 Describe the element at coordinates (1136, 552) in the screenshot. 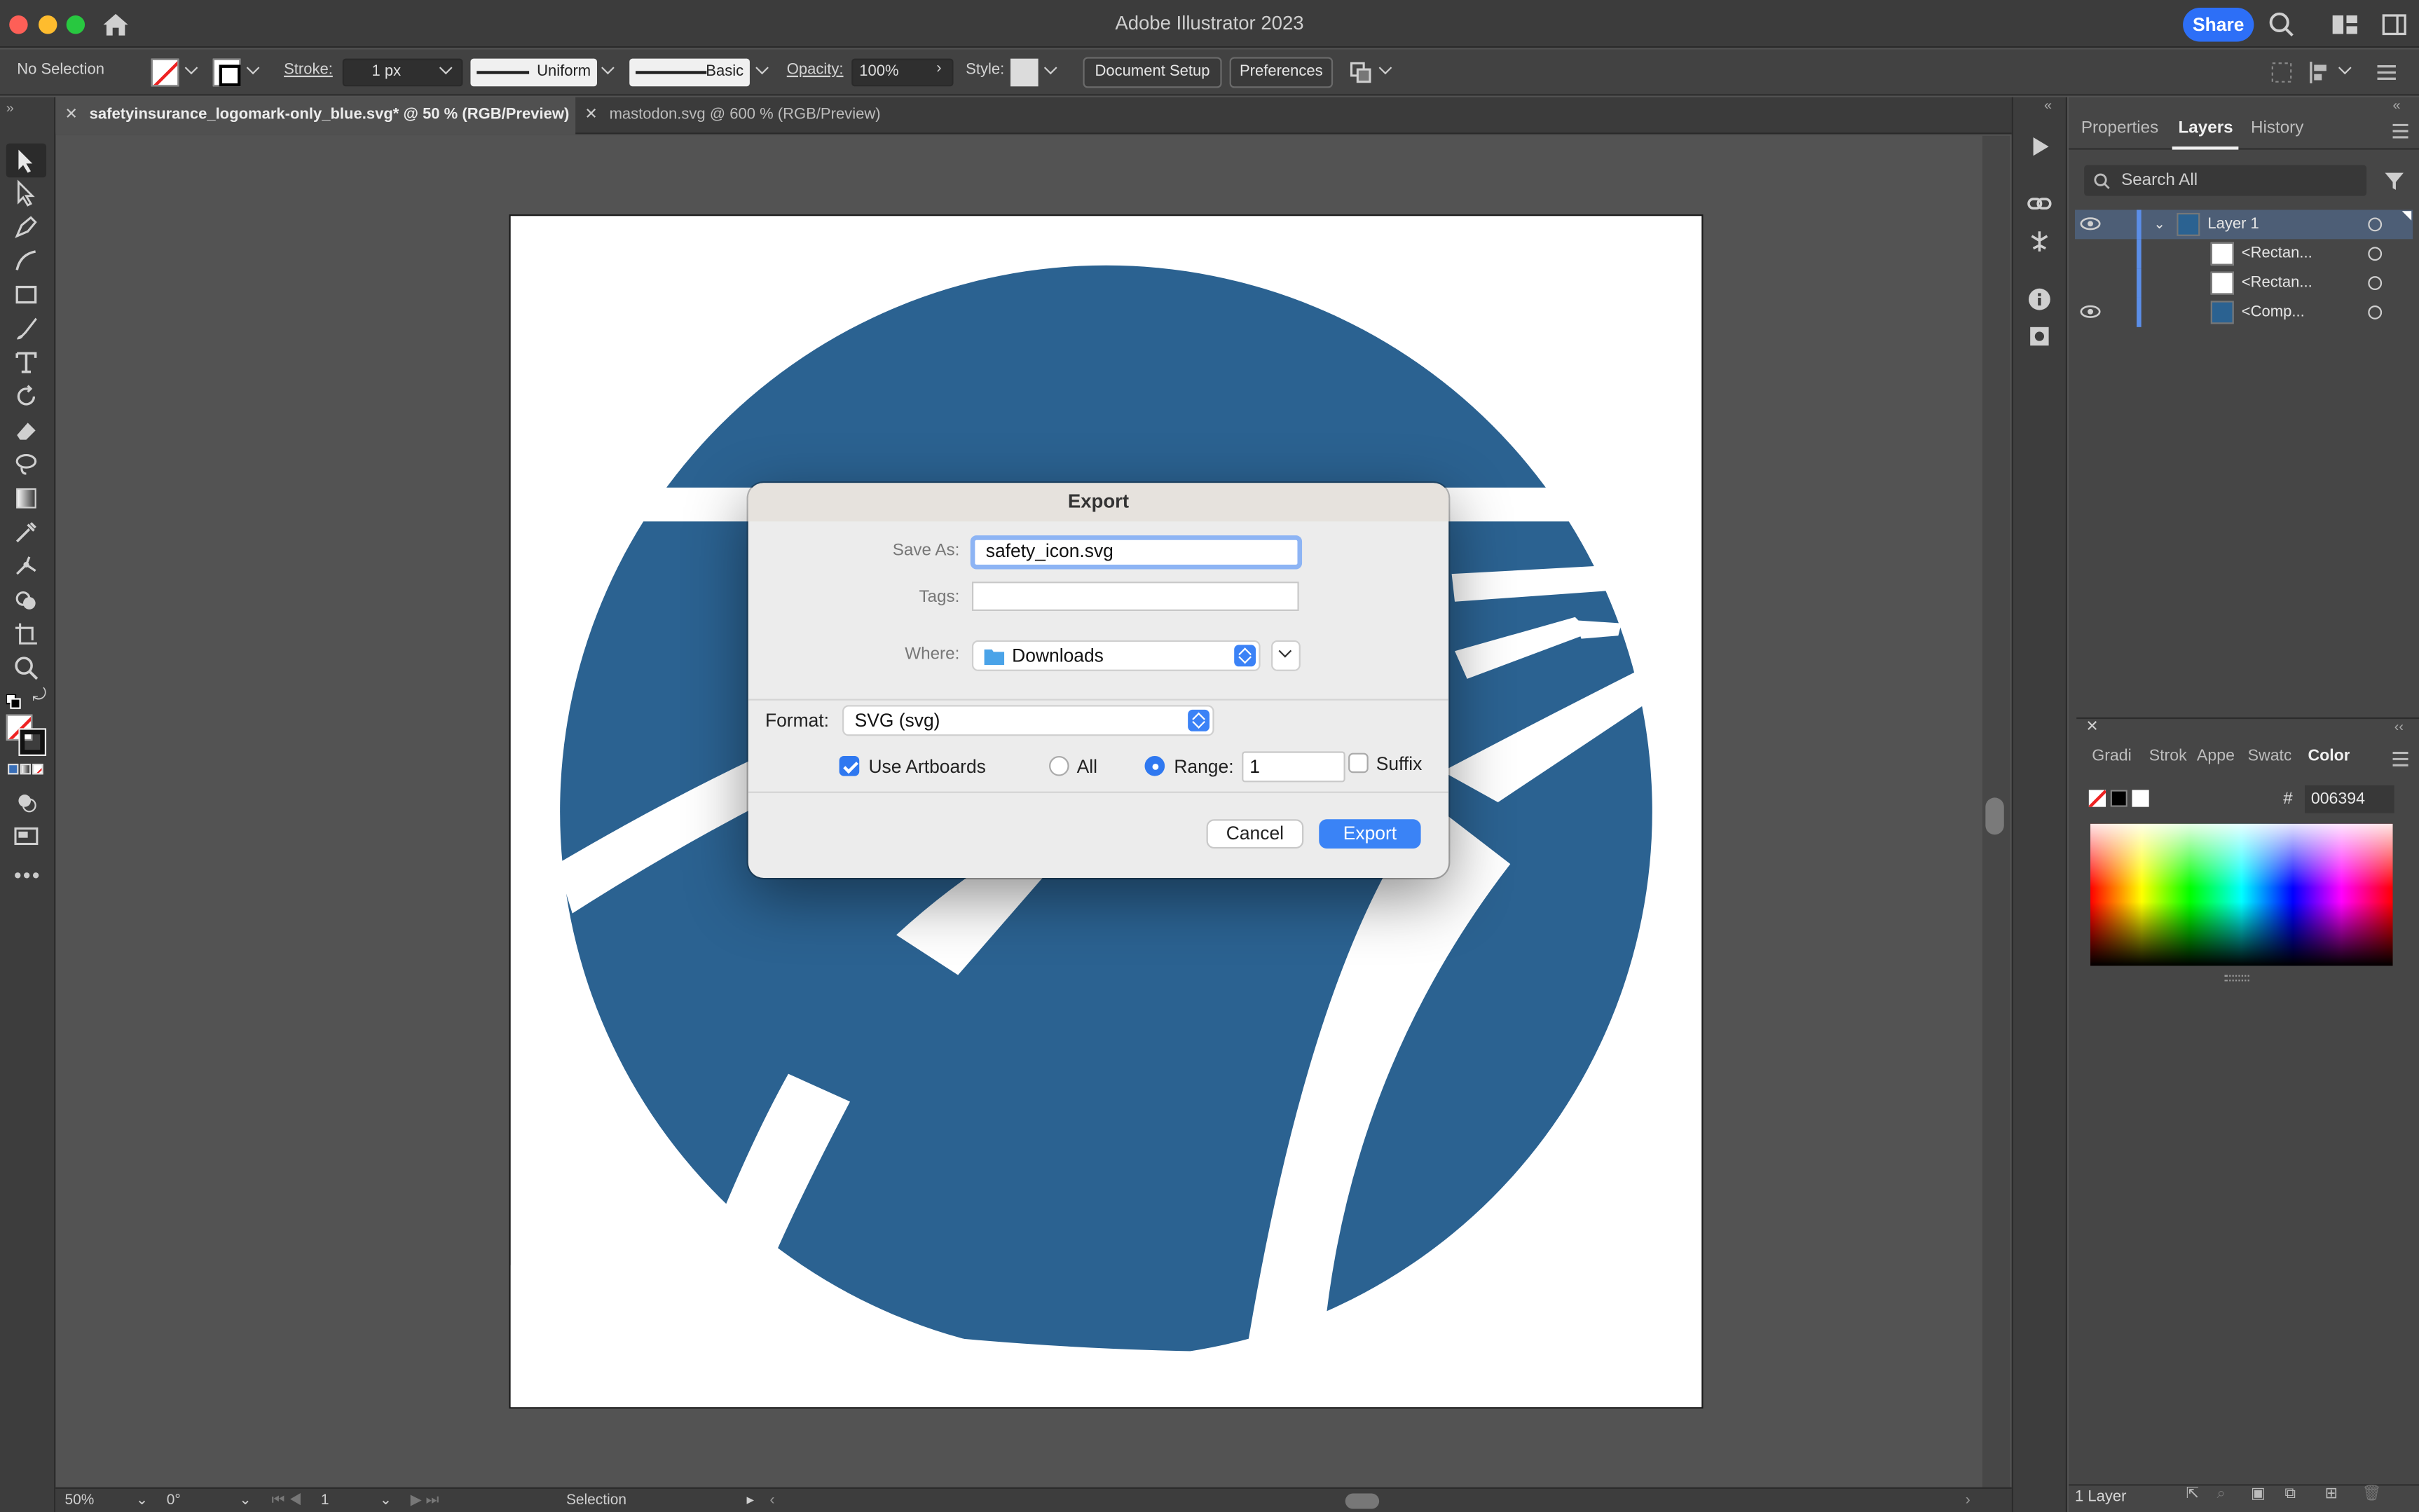

I see `save-as-input: safety_icon.svg` at that location.